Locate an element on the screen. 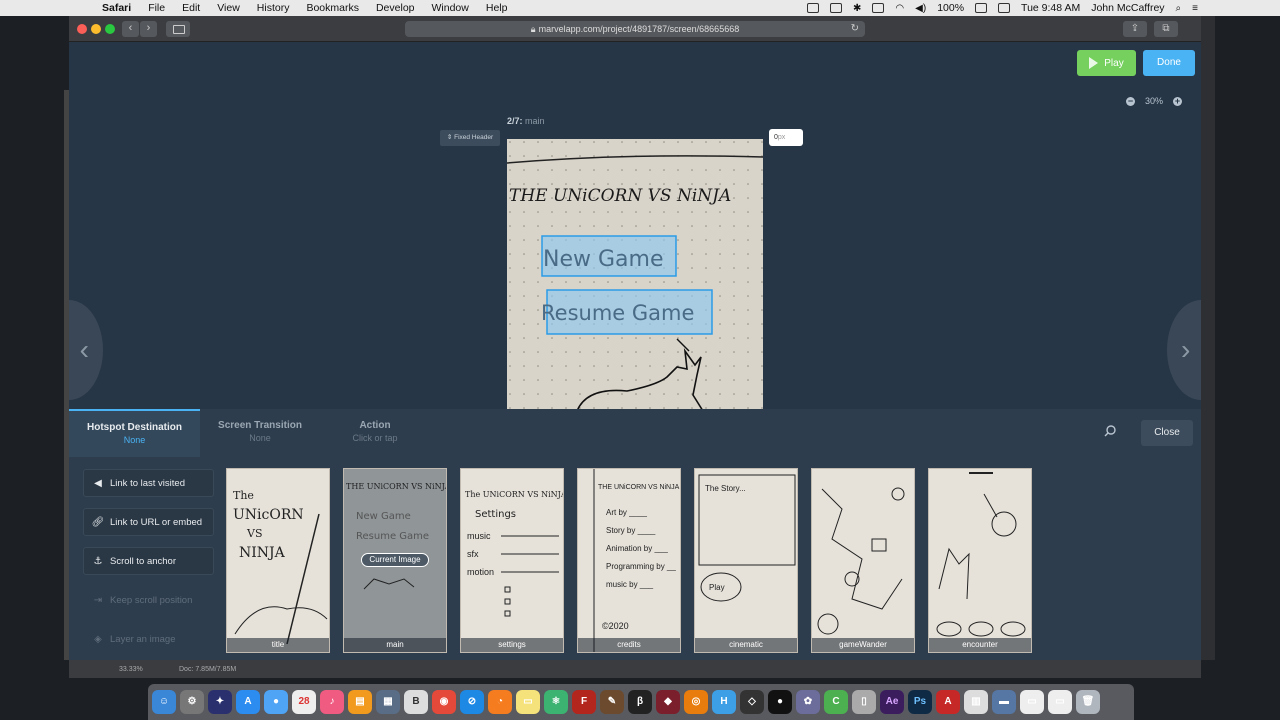 The image size is (1280, 720). spotlight-search-icon: ⌕ is located at coordinates (1179, 8).